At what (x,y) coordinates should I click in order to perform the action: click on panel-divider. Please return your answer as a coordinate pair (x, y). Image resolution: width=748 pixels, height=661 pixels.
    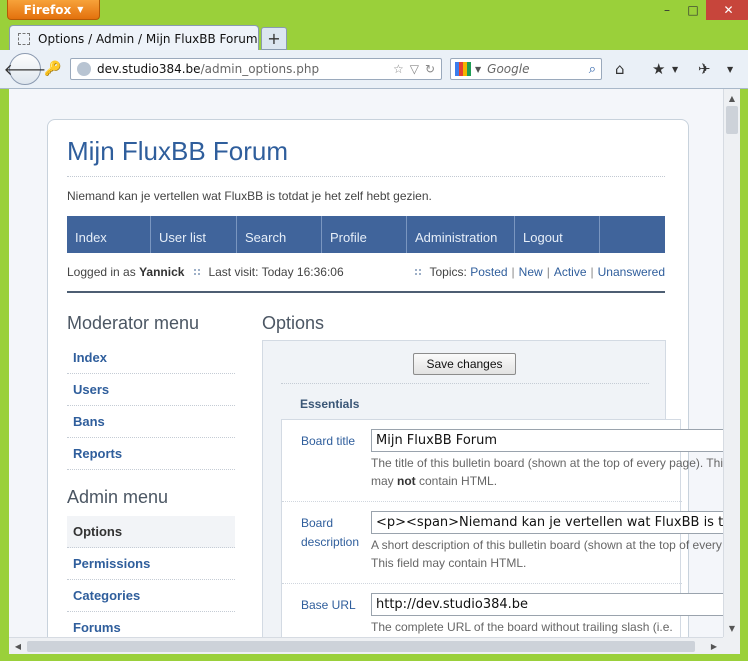
    Looking at the image, I should click on (465, 383).